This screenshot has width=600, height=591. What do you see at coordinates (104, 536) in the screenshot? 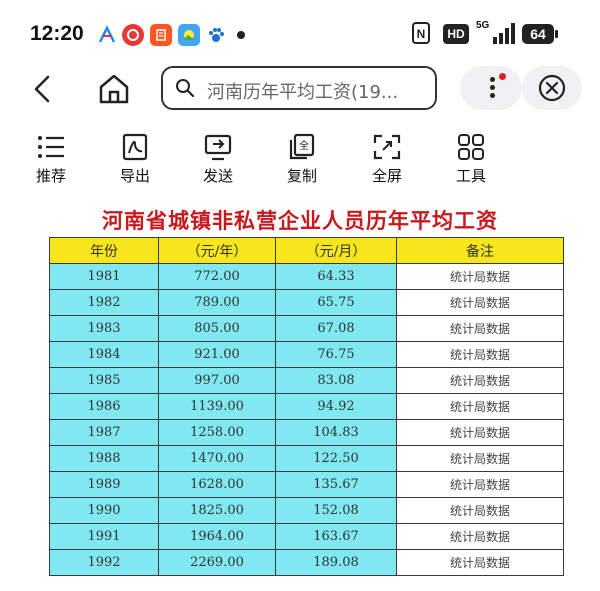
I see `cell-year: 1991` at bounding box center [104, 536].